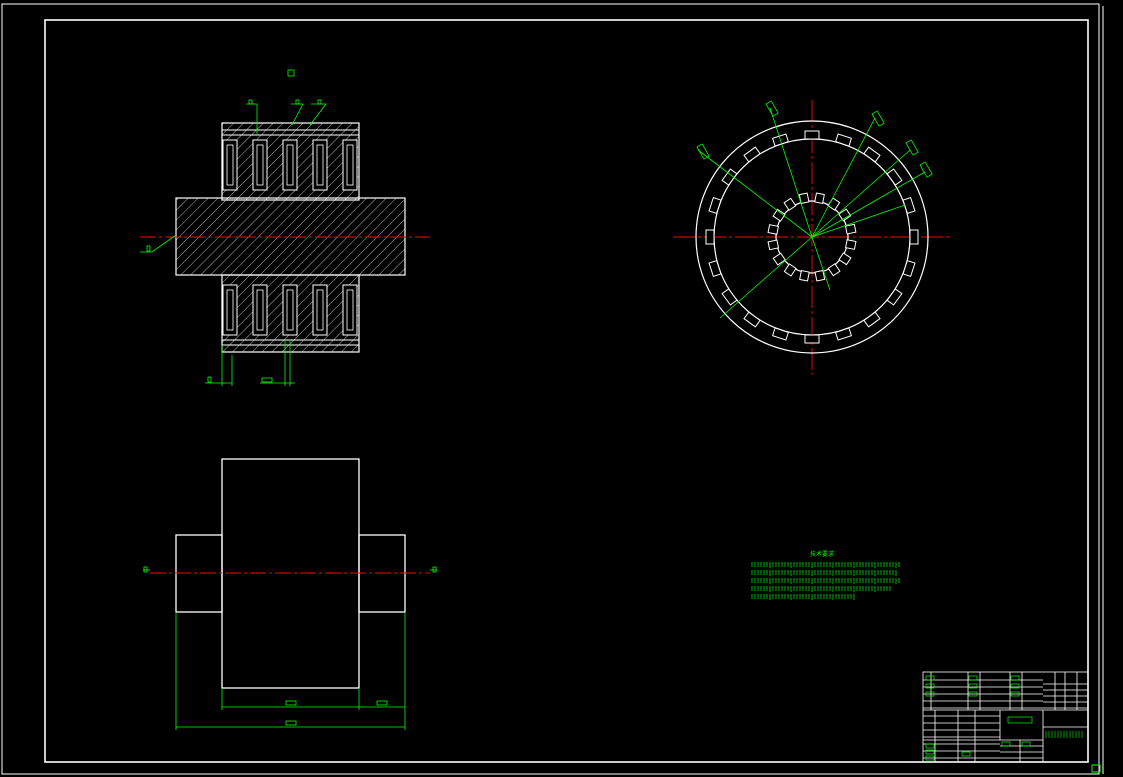  Describe the element at coordinates (822, 554) in the screenshot. I see `tech-requirements-title: 技术要求` at that location.